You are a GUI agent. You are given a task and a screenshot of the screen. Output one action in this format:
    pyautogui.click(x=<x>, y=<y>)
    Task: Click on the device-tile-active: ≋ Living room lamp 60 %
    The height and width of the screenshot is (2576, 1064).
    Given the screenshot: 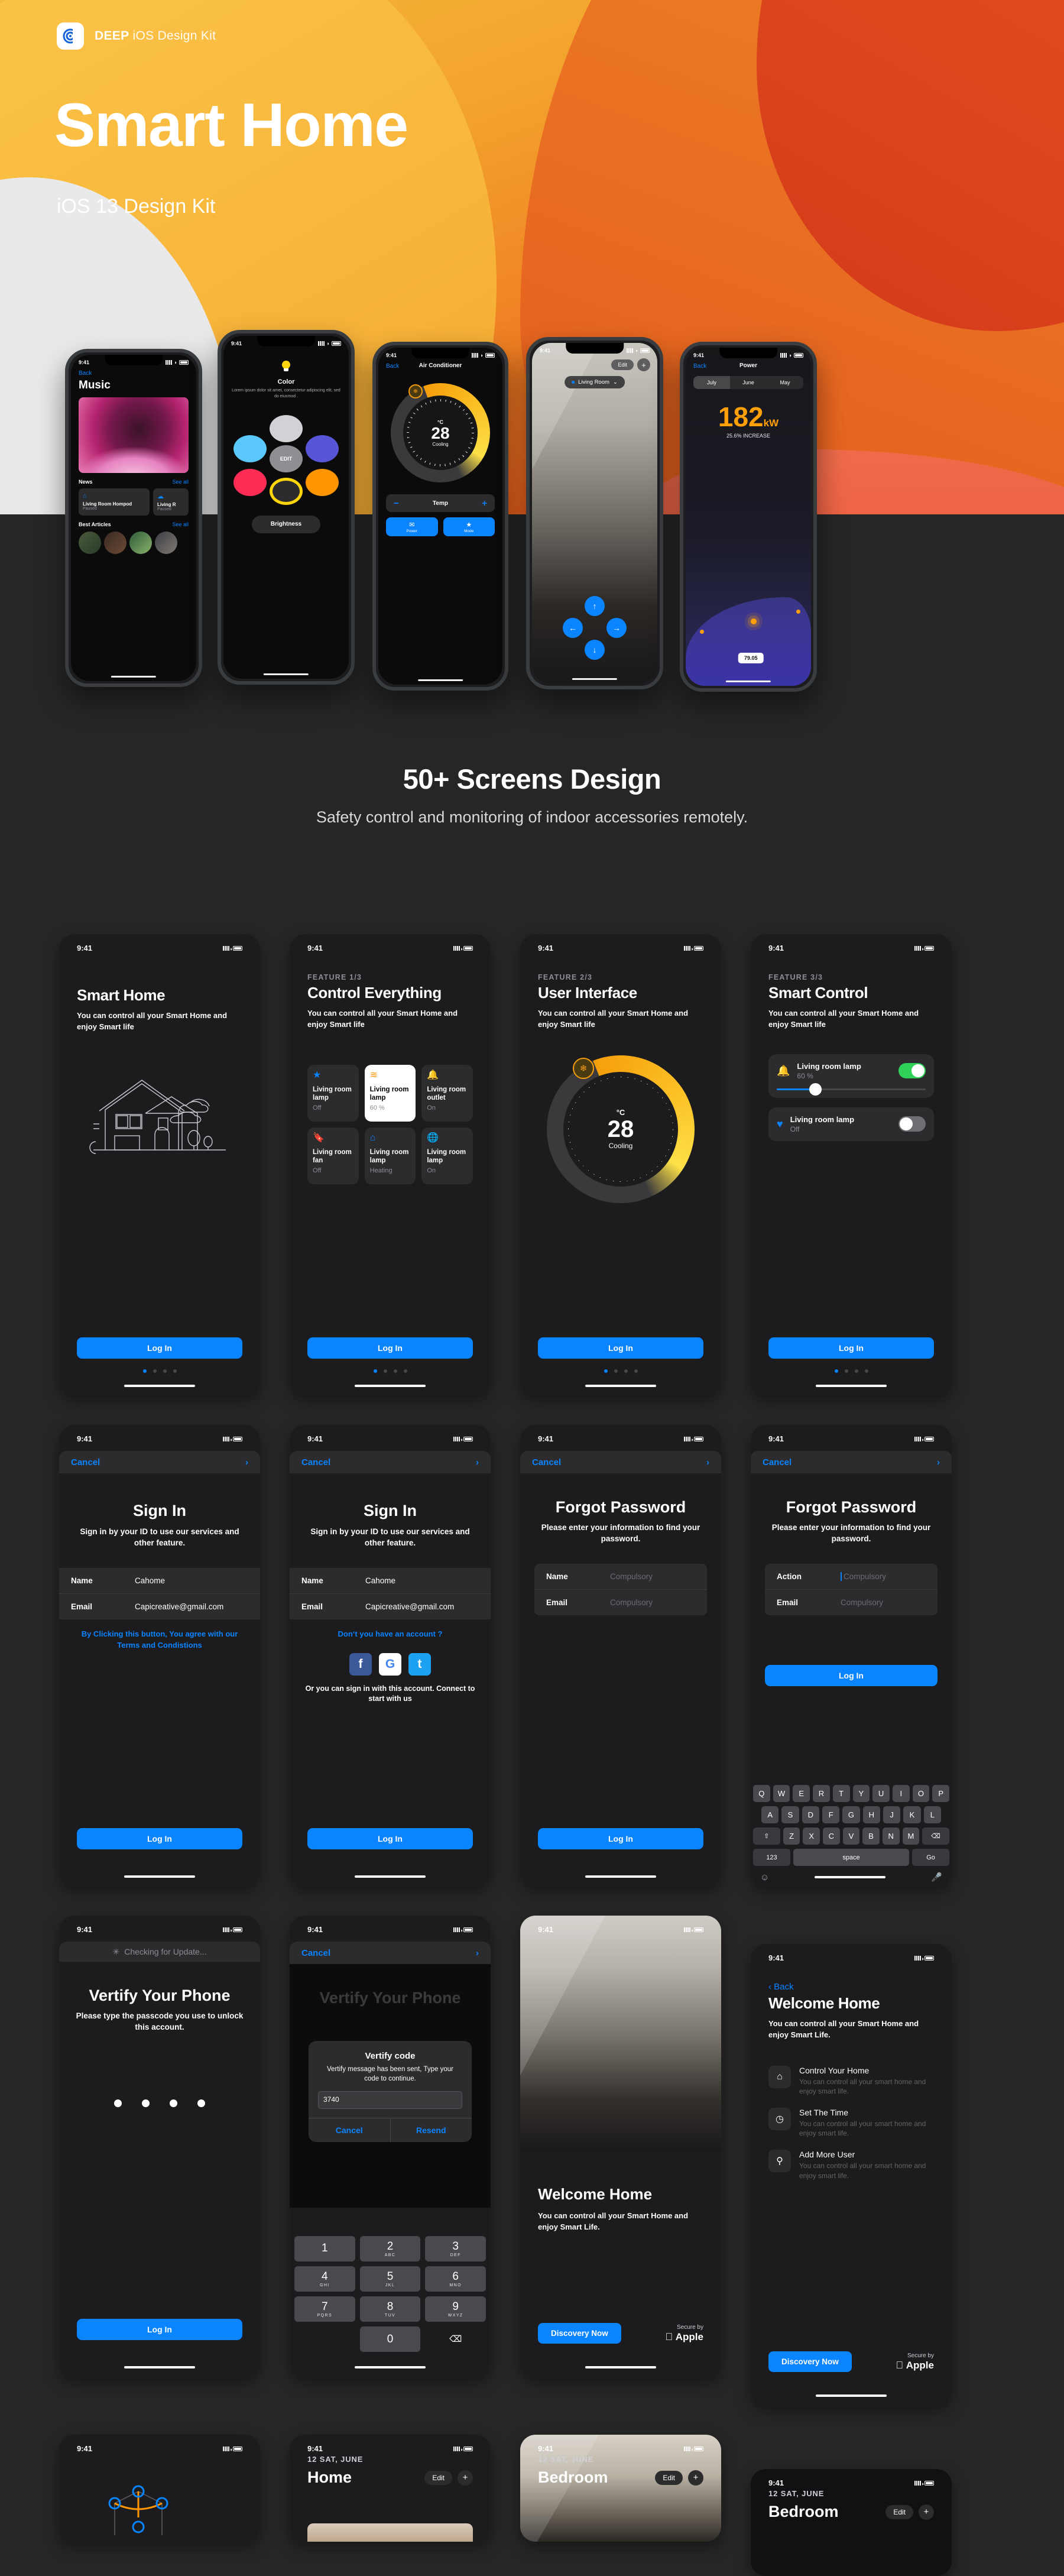 What is the action you would take?
    pyautogui.click(x=390, y=1093)
    